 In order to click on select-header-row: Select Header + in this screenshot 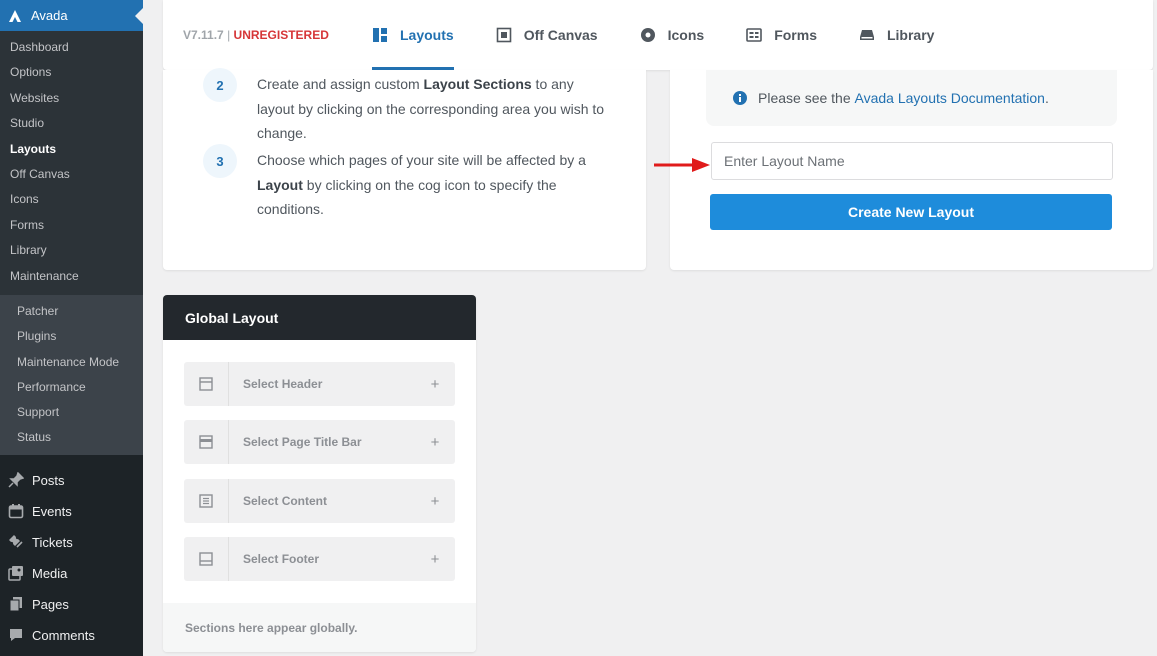, I will do `click(319, 384)`.